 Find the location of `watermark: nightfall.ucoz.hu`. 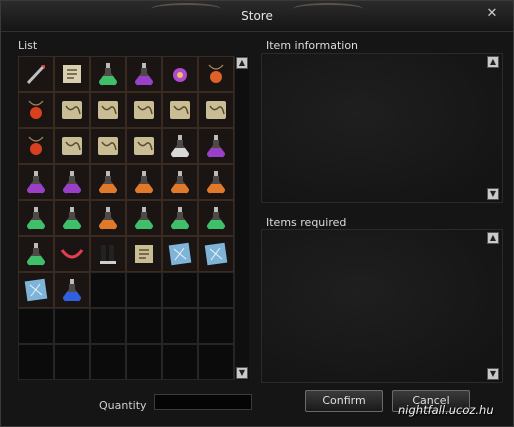

watermark: nightfall.ucoz.hu is located at coordinates (446, 410).